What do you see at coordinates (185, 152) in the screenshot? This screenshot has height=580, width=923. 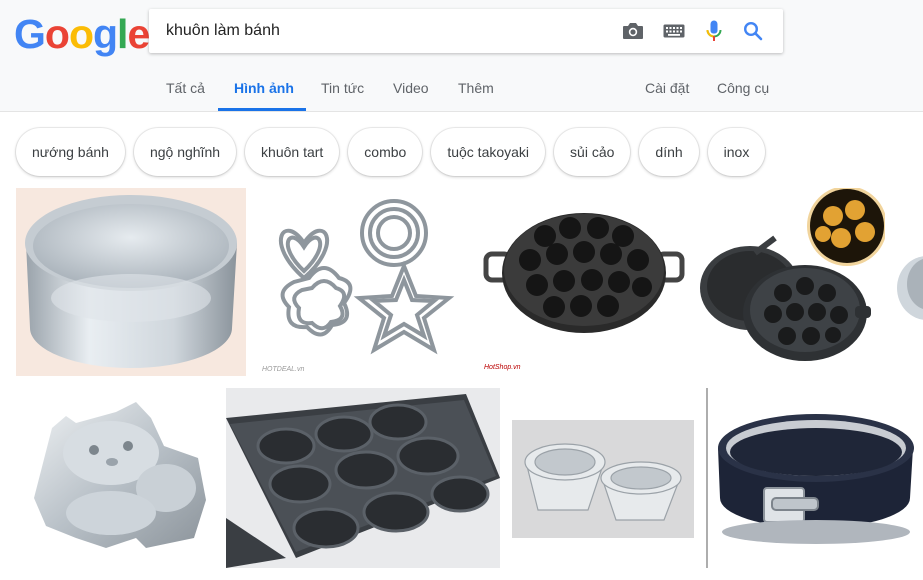 I see `chip-ngo-nghinh: ngộ nghĩnh` at bounding box center [185, 152].